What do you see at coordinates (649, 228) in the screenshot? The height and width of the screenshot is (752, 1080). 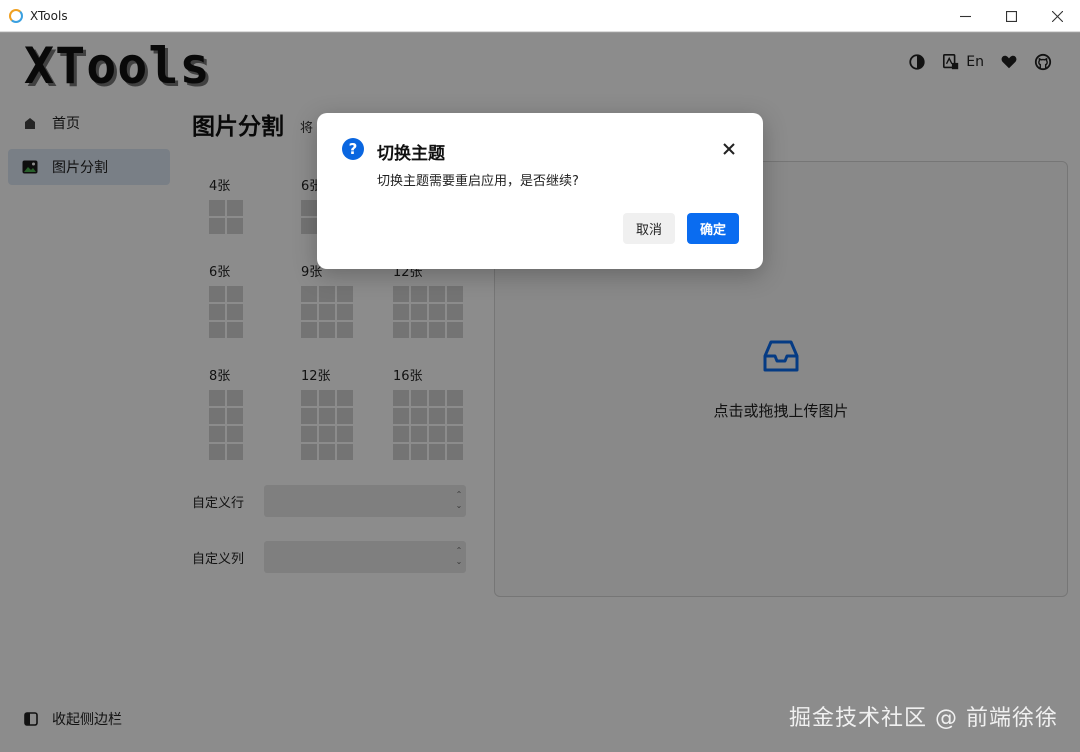 I see `cancel-button: 取消` at bounding box center [649, 228].